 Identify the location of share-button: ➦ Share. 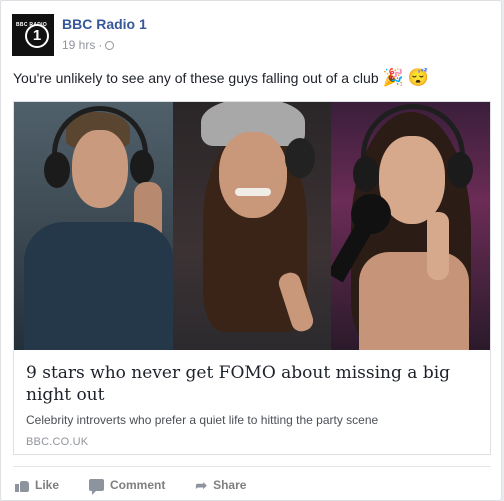
(220, 485).